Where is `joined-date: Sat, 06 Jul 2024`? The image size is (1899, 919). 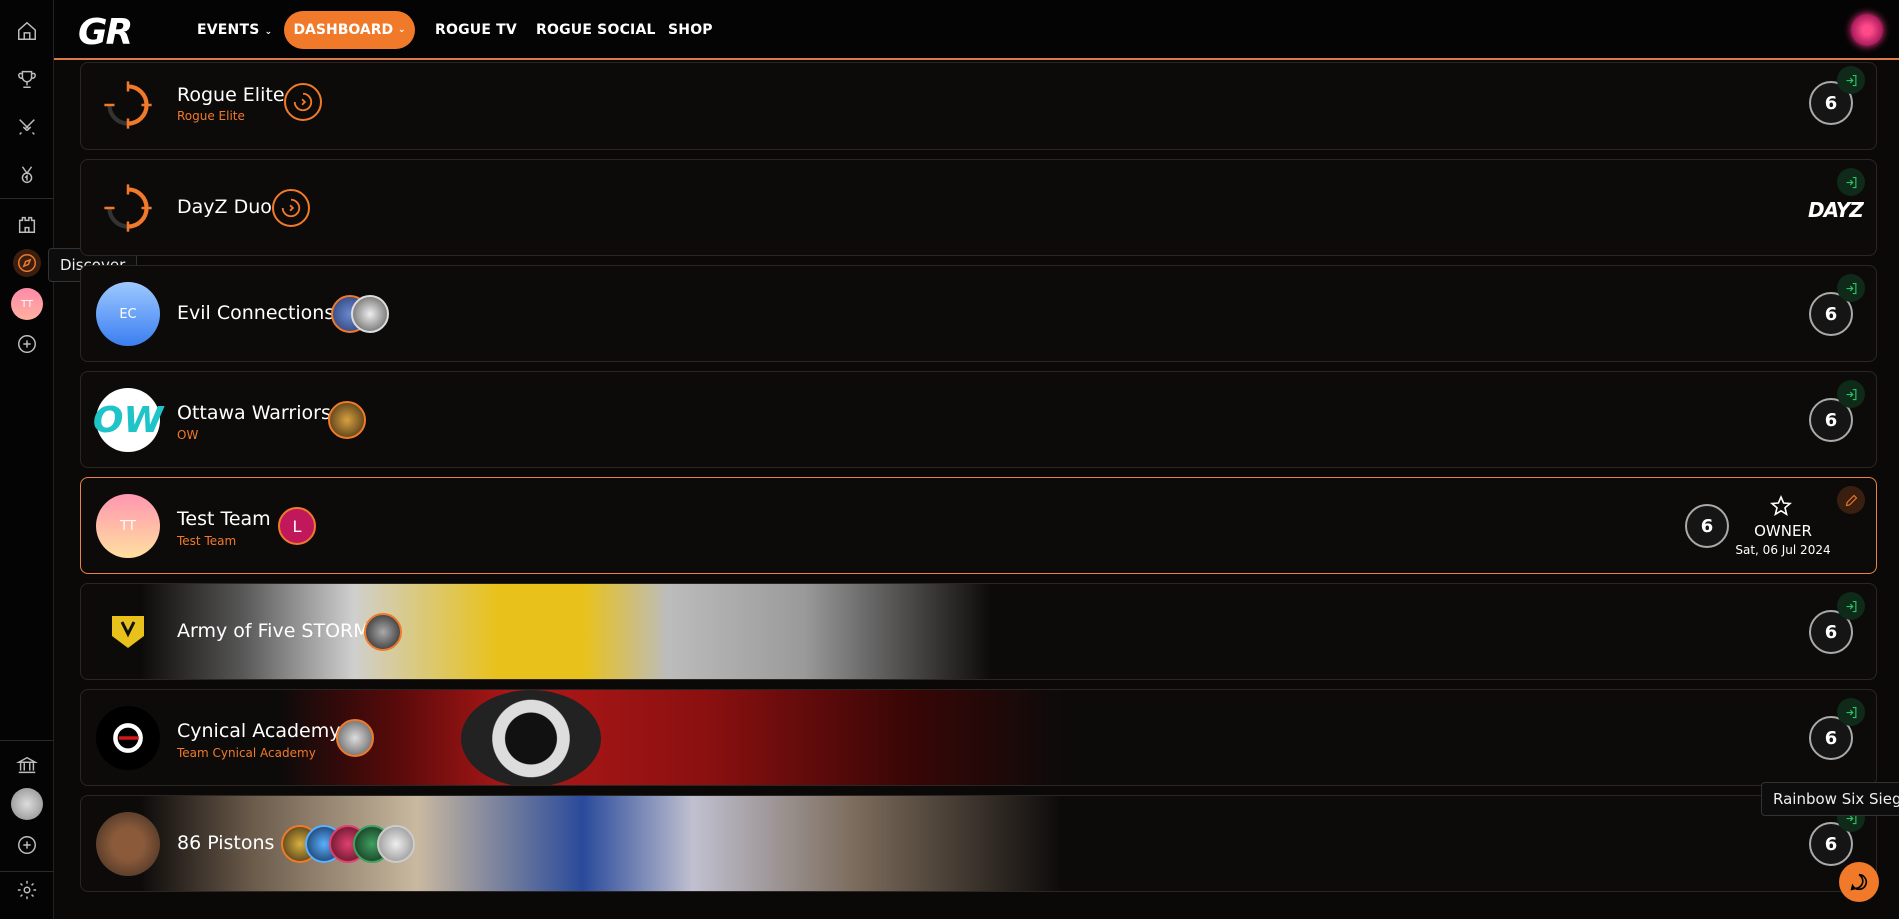 joined-date: Sat, 06 Jul 2024 is located at coordinates (1783, 550).